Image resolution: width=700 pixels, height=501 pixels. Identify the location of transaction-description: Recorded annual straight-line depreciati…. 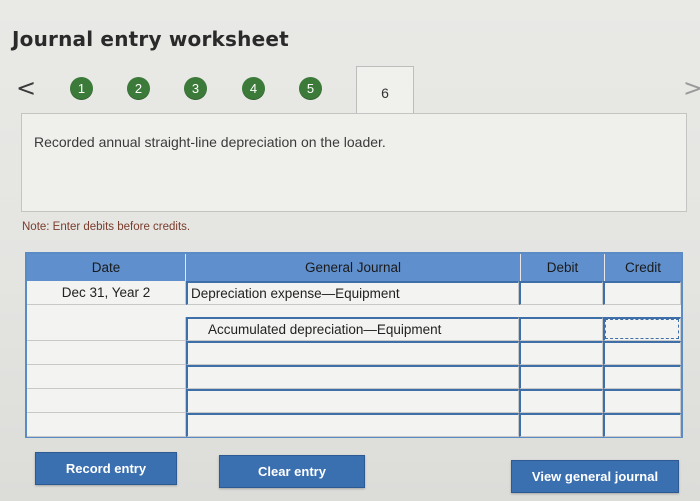
(210, 142).